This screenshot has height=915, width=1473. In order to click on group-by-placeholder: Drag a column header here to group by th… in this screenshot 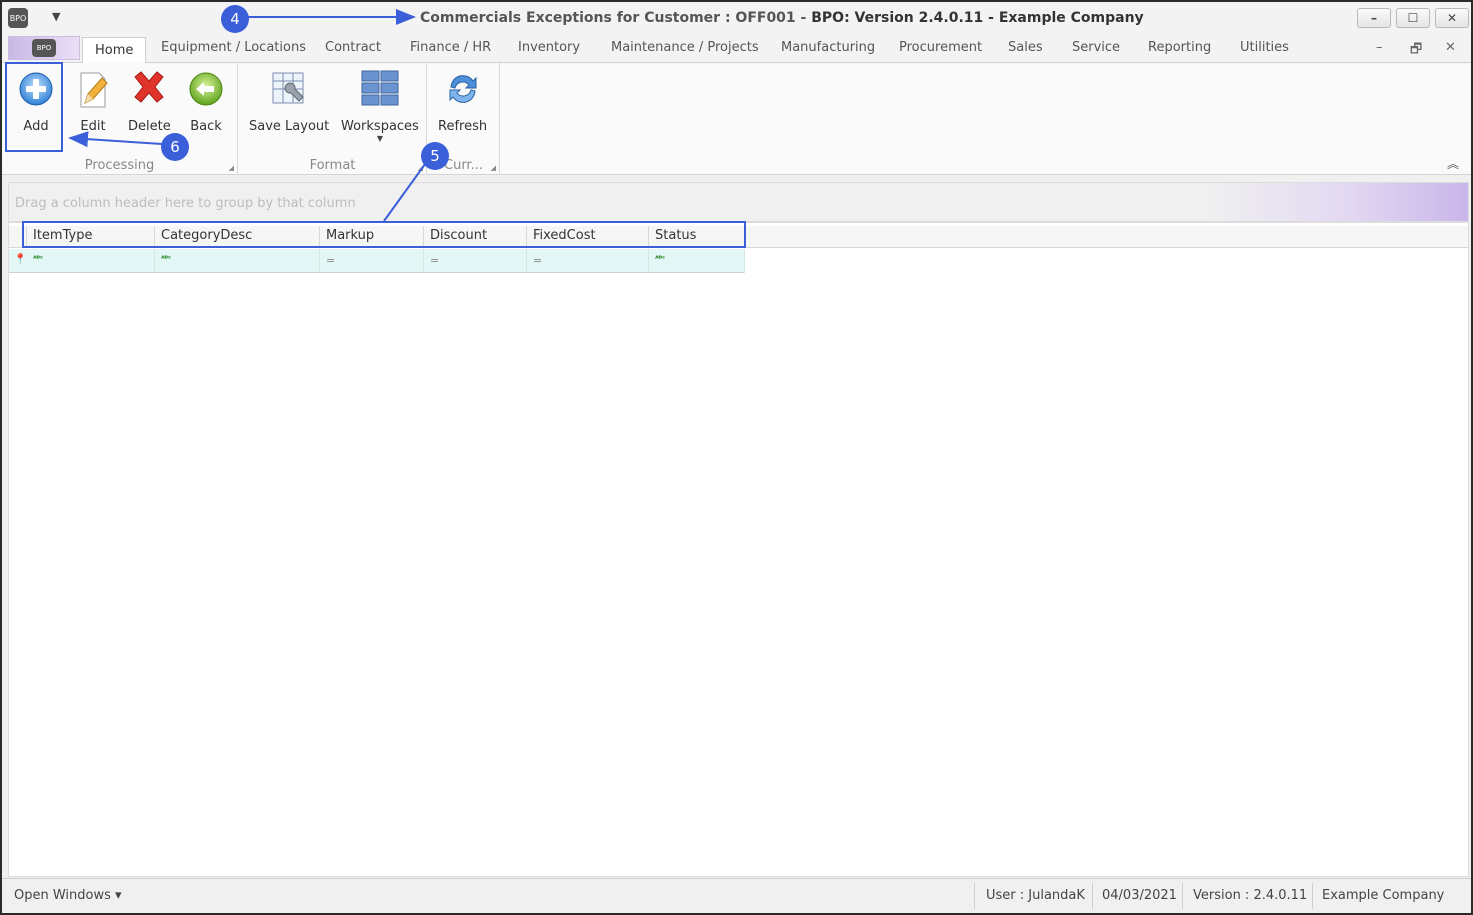, I will do `click(185, 203)`.